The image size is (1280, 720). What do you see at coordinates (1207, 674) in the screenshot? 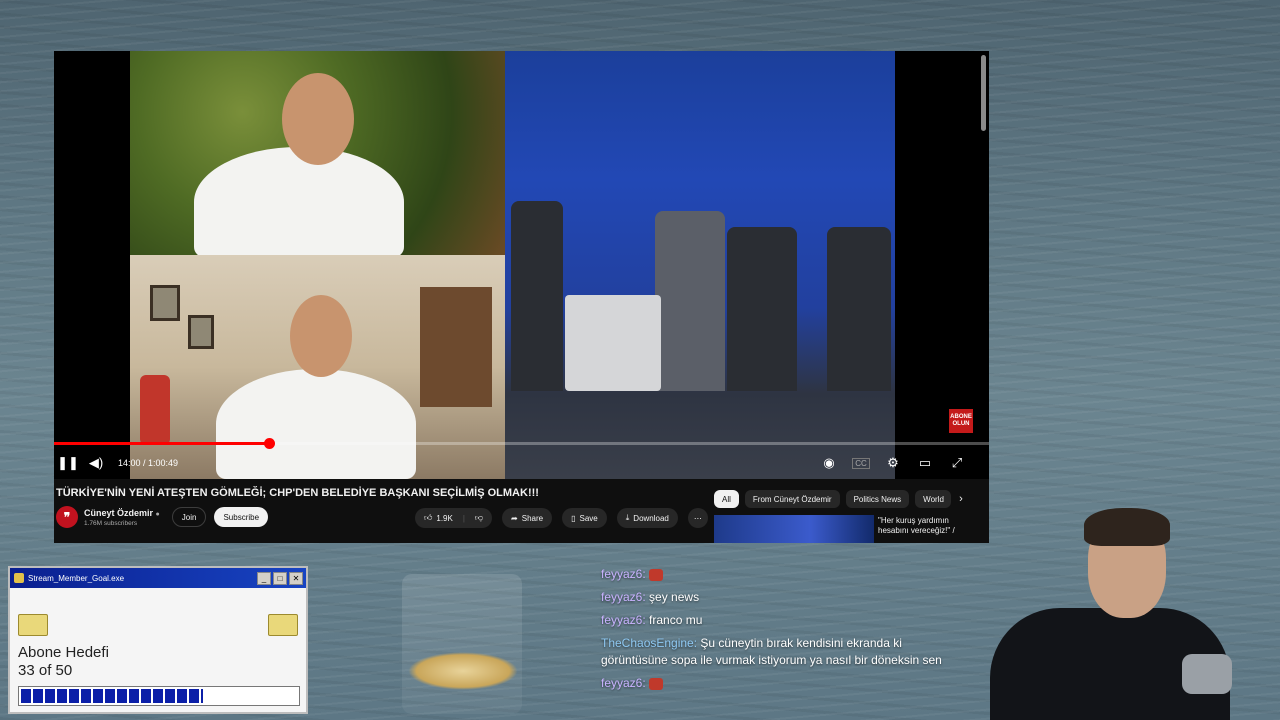
I see `microphone` at bounding box center [1207, 674].